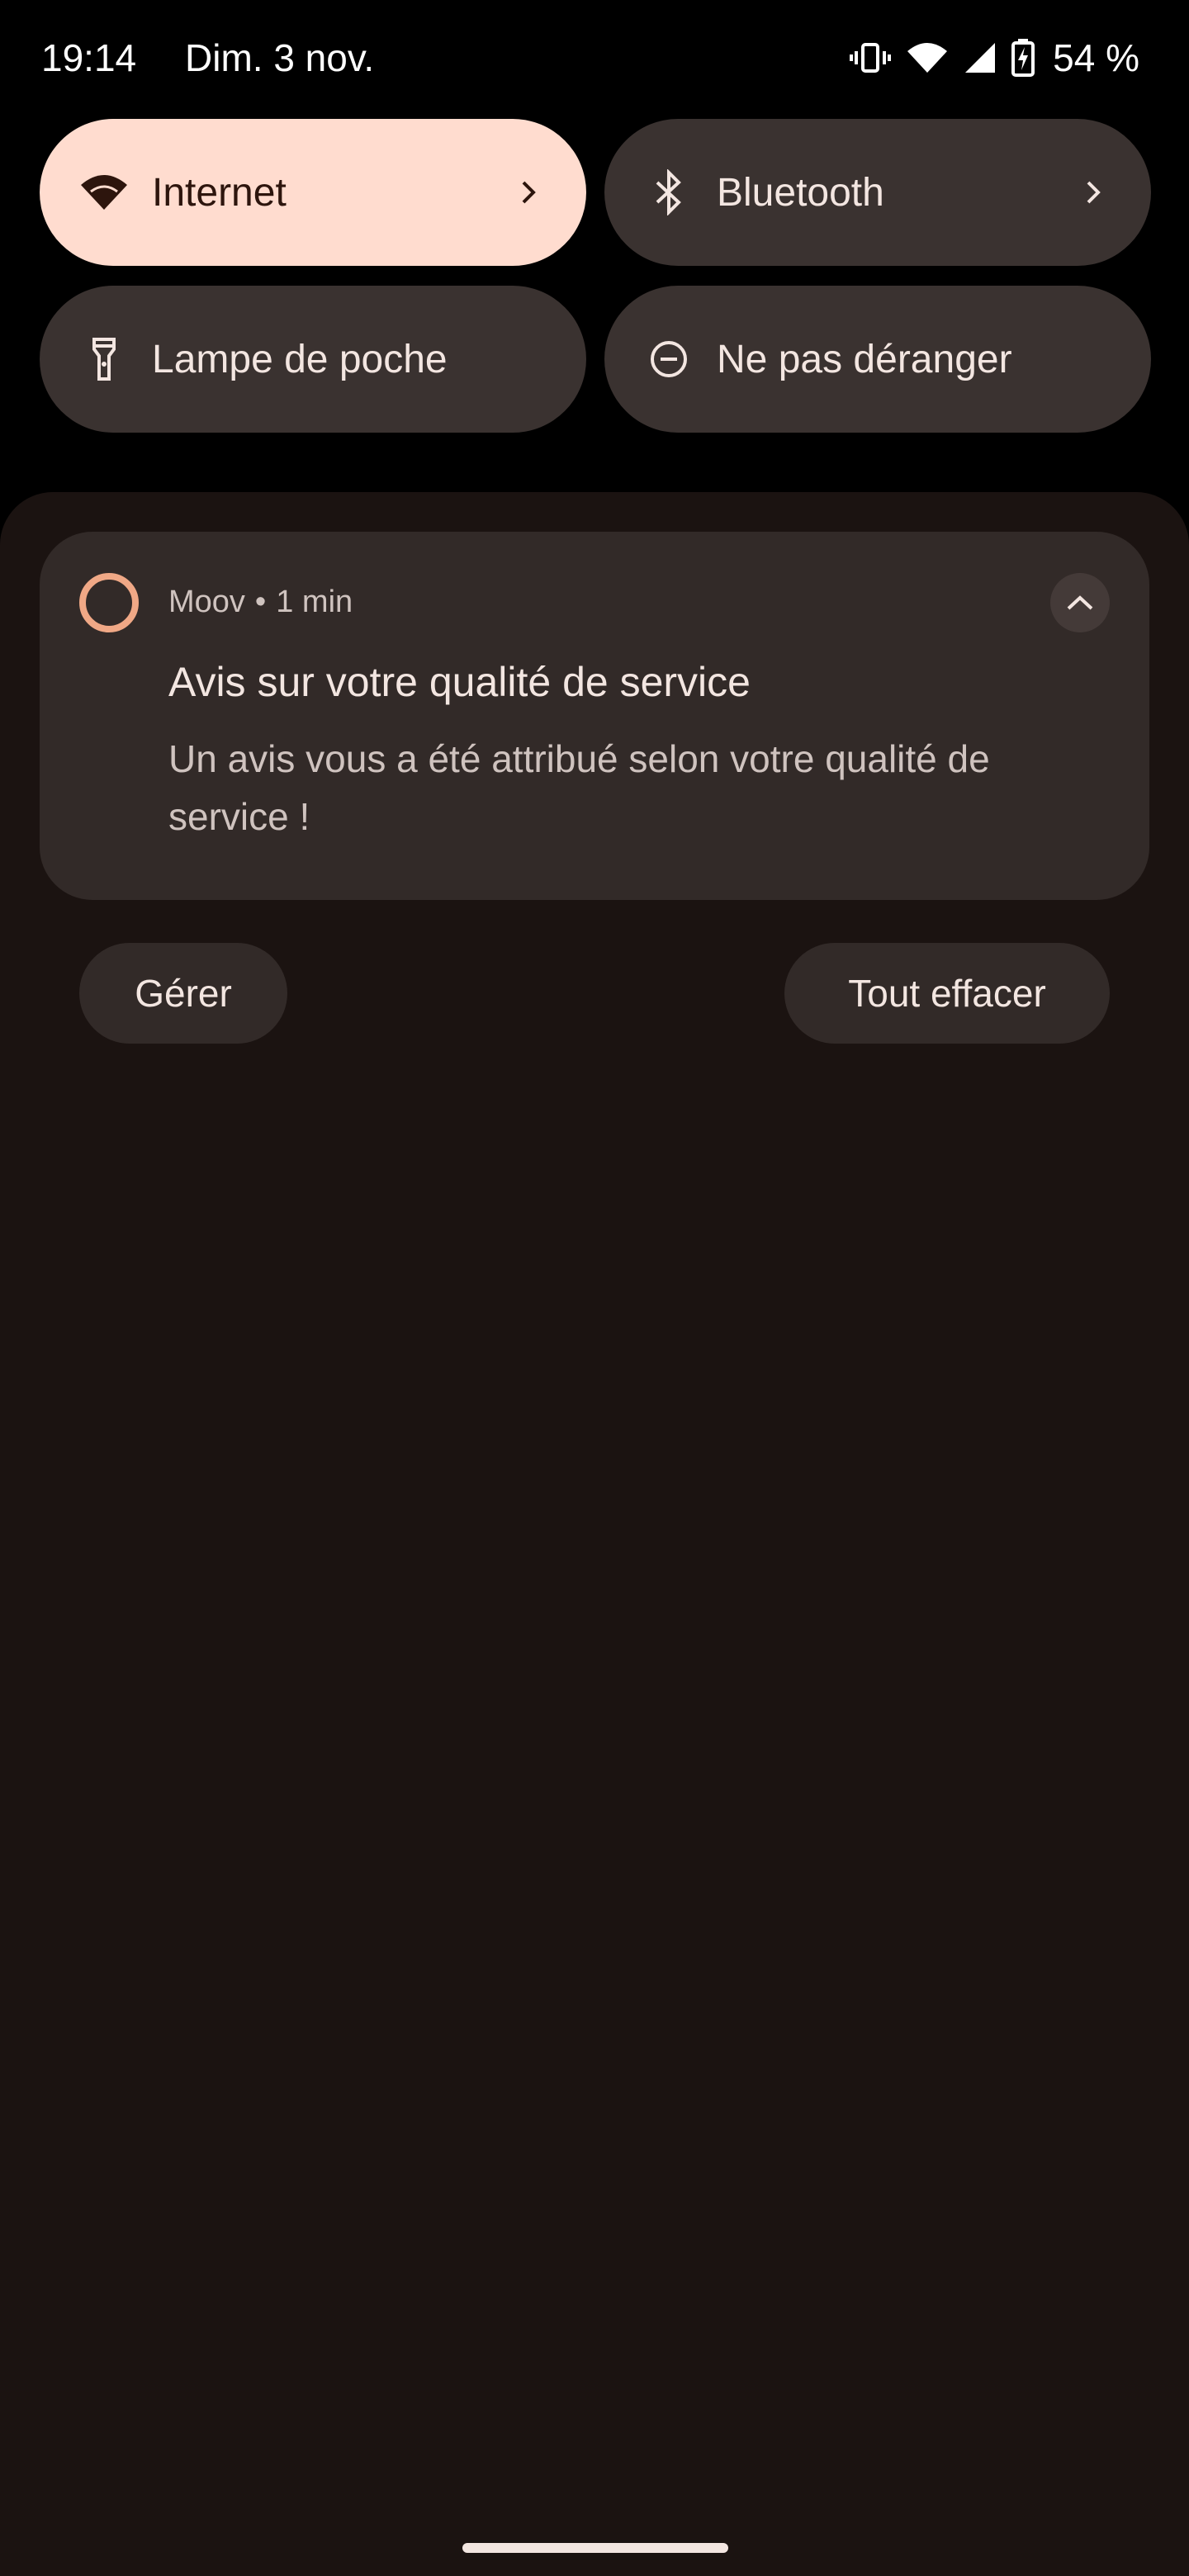 The height and width of the screenshot is (2576, 1189). I want to click on notification-app-name: Moov, so click(206, 602).